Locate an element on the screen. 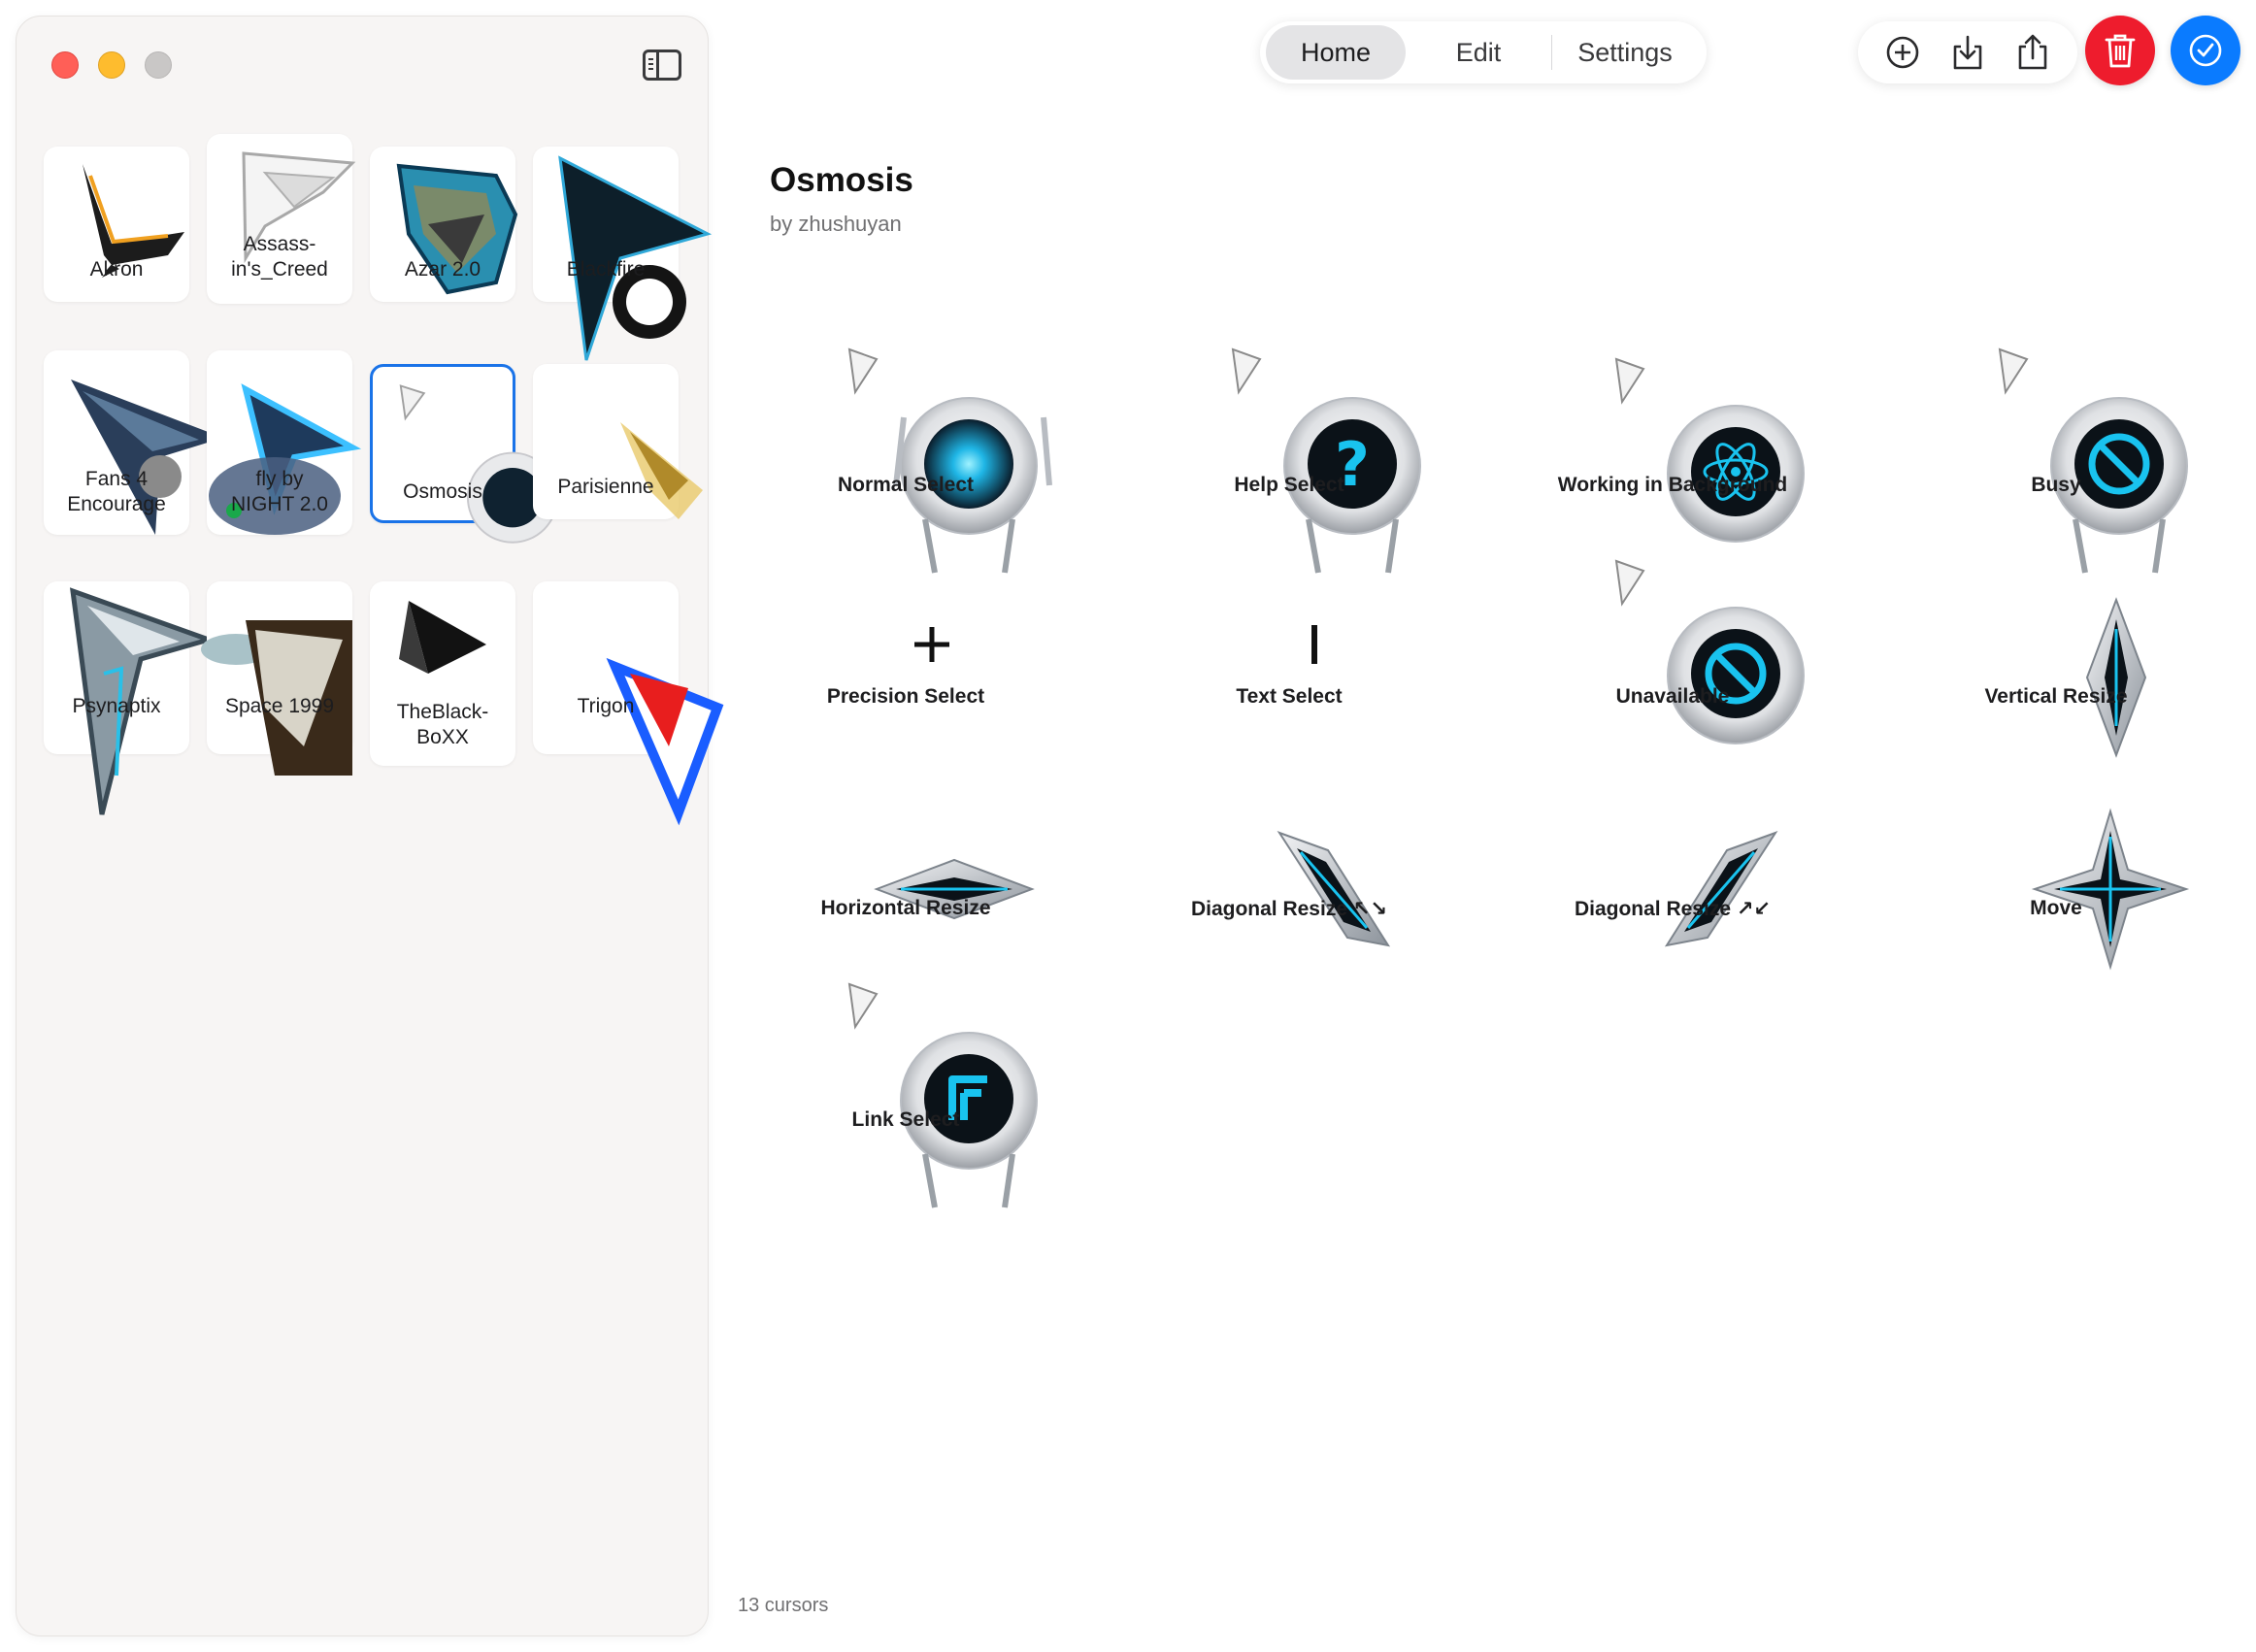  minimize-window-button is located at coordinates (111, 65).